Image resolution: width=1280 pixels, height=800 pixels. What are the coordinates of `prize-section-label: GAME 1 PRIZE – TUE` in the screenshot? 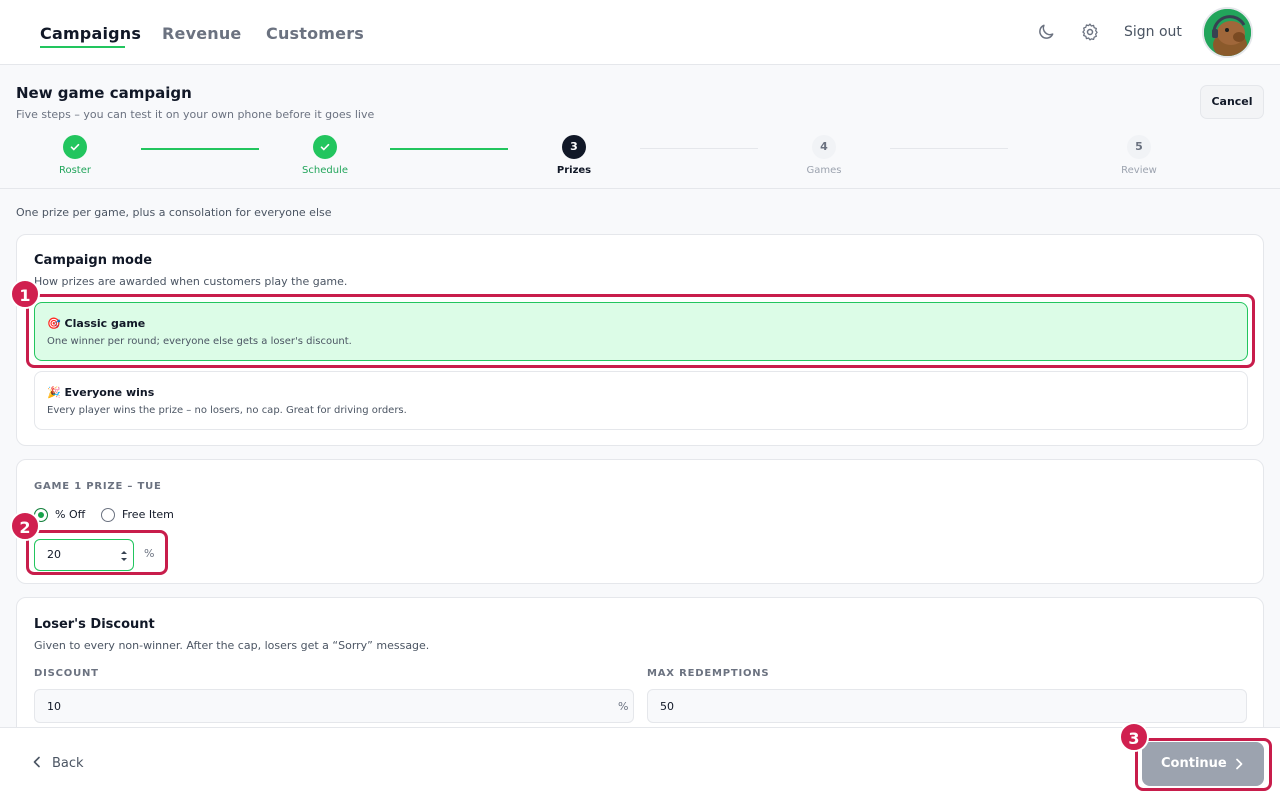 It's located at (98, 486).